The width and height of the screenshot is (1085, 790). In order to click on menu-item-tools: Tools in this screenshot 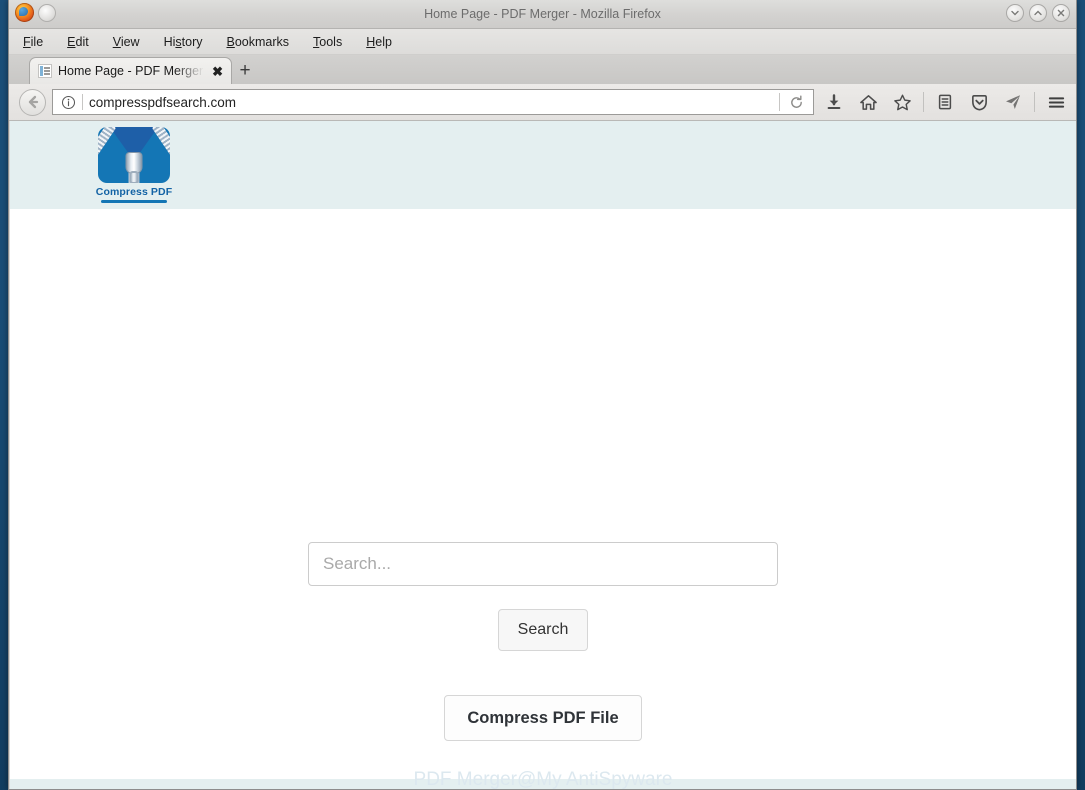, I will do `click(327, 42)`.